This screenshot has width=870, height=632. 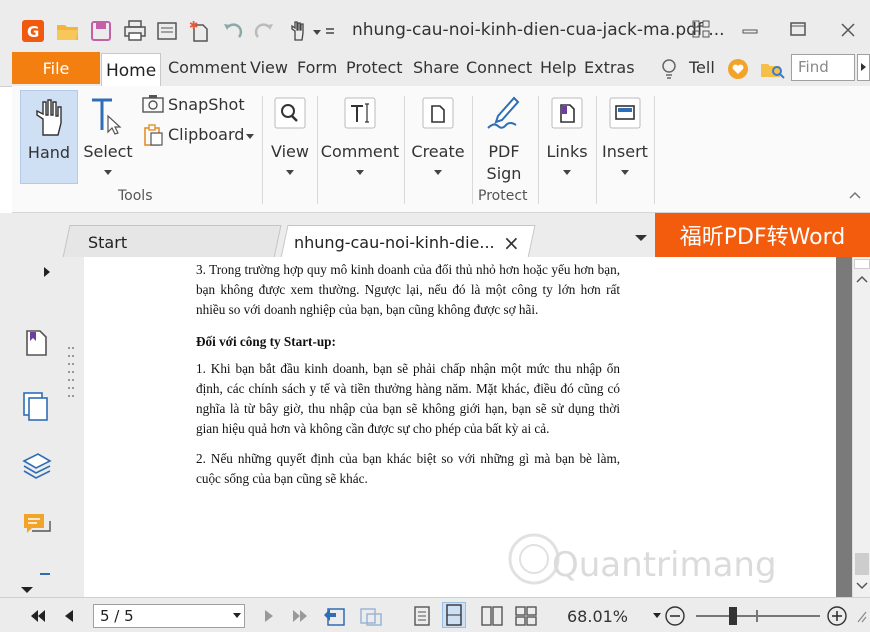 What do you see at coordinates (454, 615) in the screenshot?
I see `continuous-page-icon` at bounding box center [454, 615].